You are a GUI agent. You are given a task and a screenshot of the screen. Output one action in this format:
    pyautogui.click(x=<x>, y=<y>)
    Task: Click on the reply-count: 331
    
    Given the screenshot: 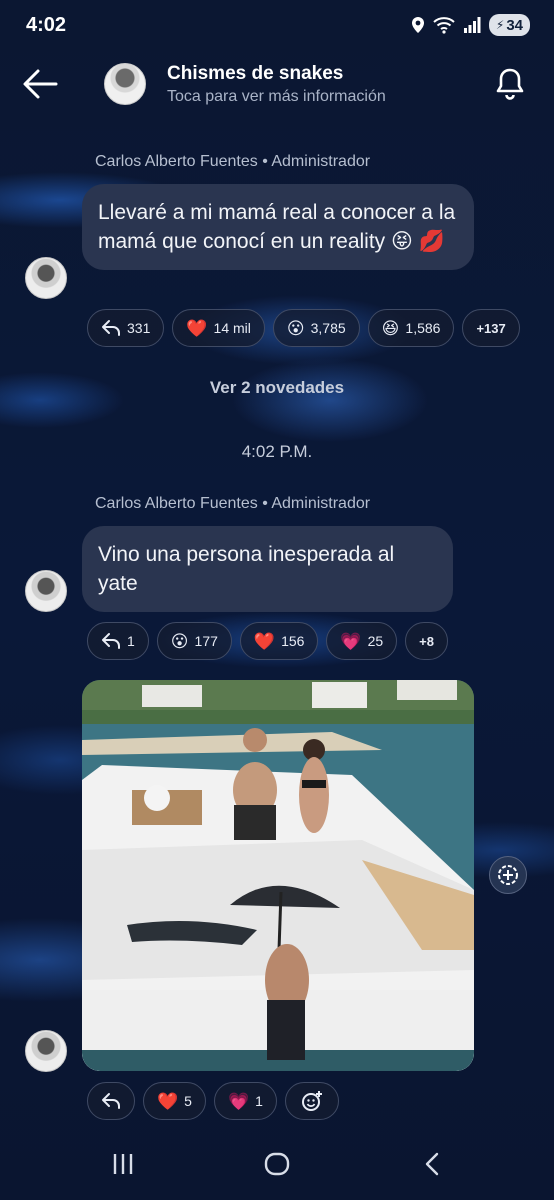 What is the action you would take?
    pyautogui.click(x=139, y=328)
    